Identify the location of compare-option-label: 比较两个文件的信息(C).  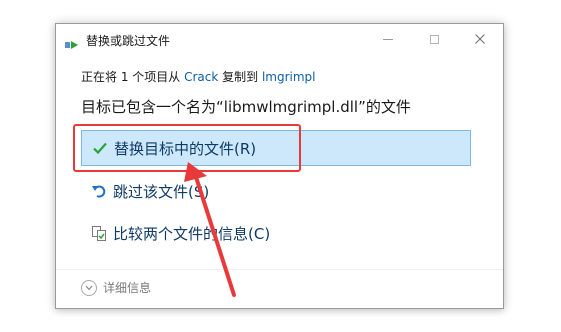
(192, 233).